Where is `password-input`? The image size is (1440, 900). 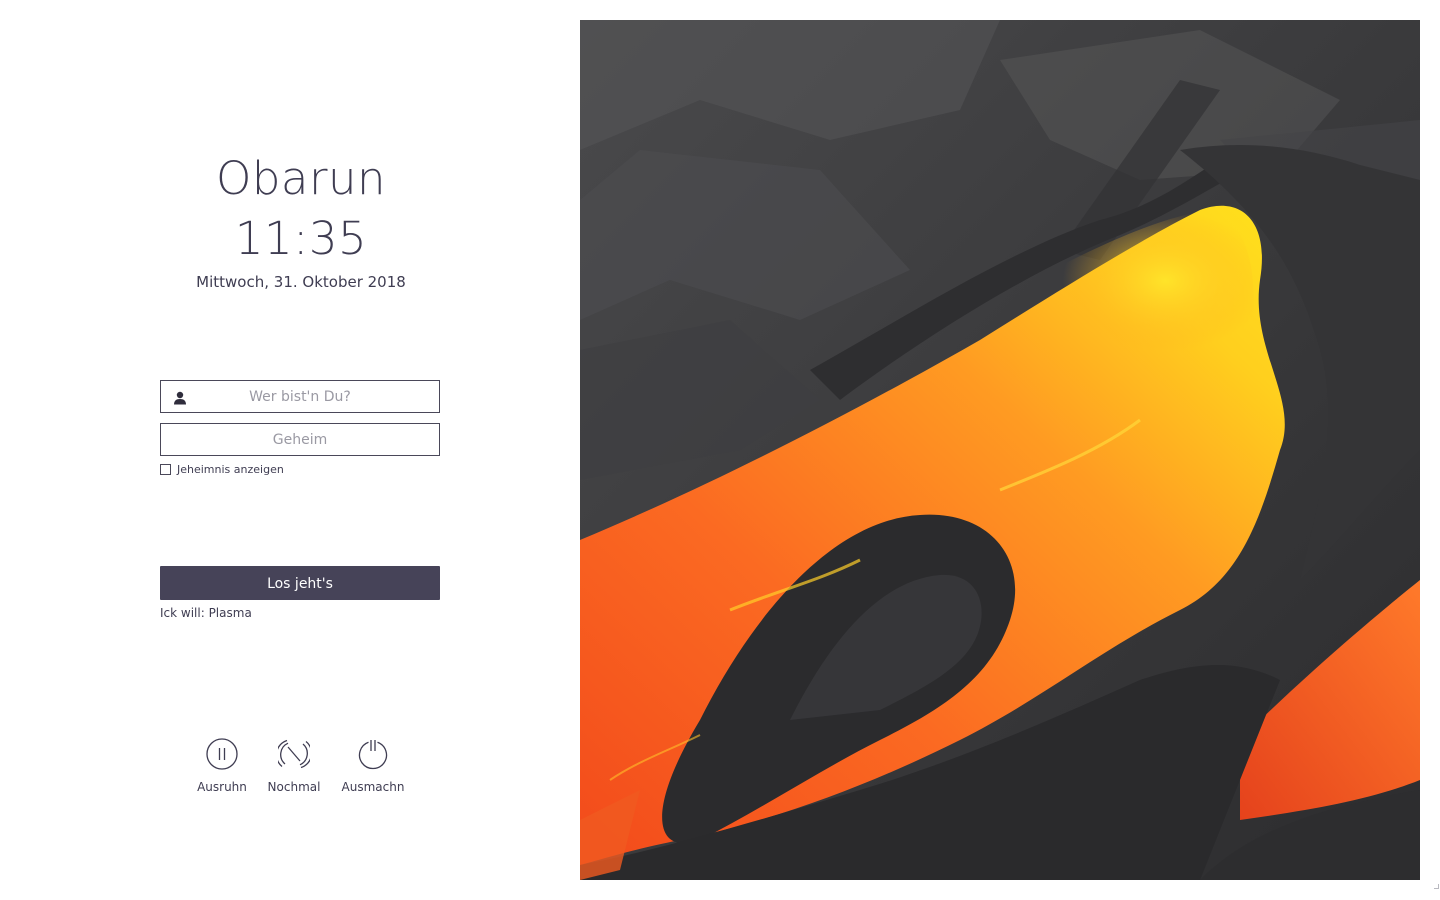 password-input is located at coordinates (300, 439).